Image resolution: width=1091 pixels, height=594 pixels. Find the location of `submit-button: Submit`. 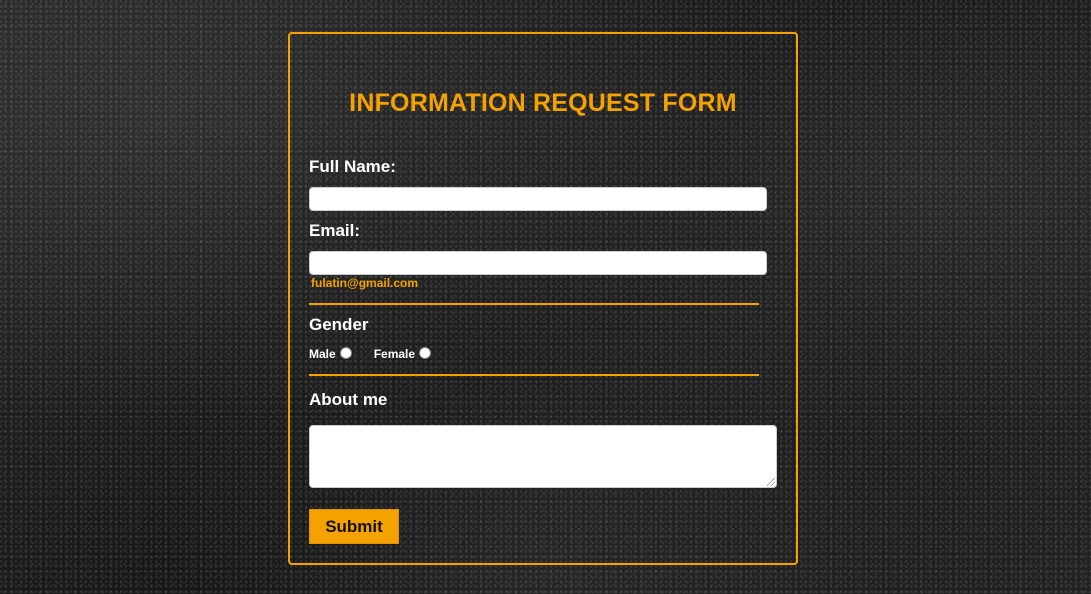

submit-button: Submit is located at coordinates (354, 526).